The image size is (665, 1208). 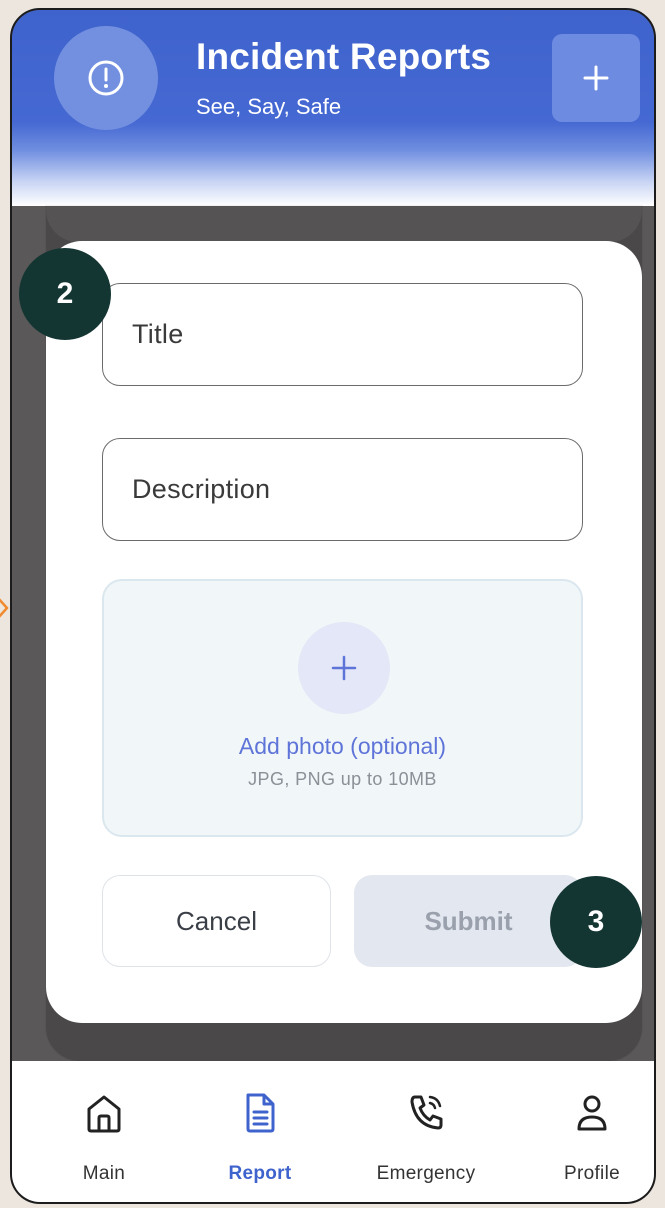 I want to click on nav-item-profile: Profile, so click(x=583, y=1131).